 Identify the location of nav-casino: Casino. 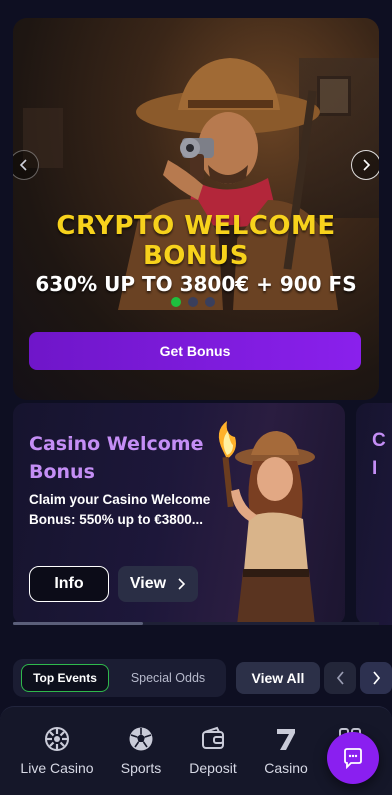
(286, 750).